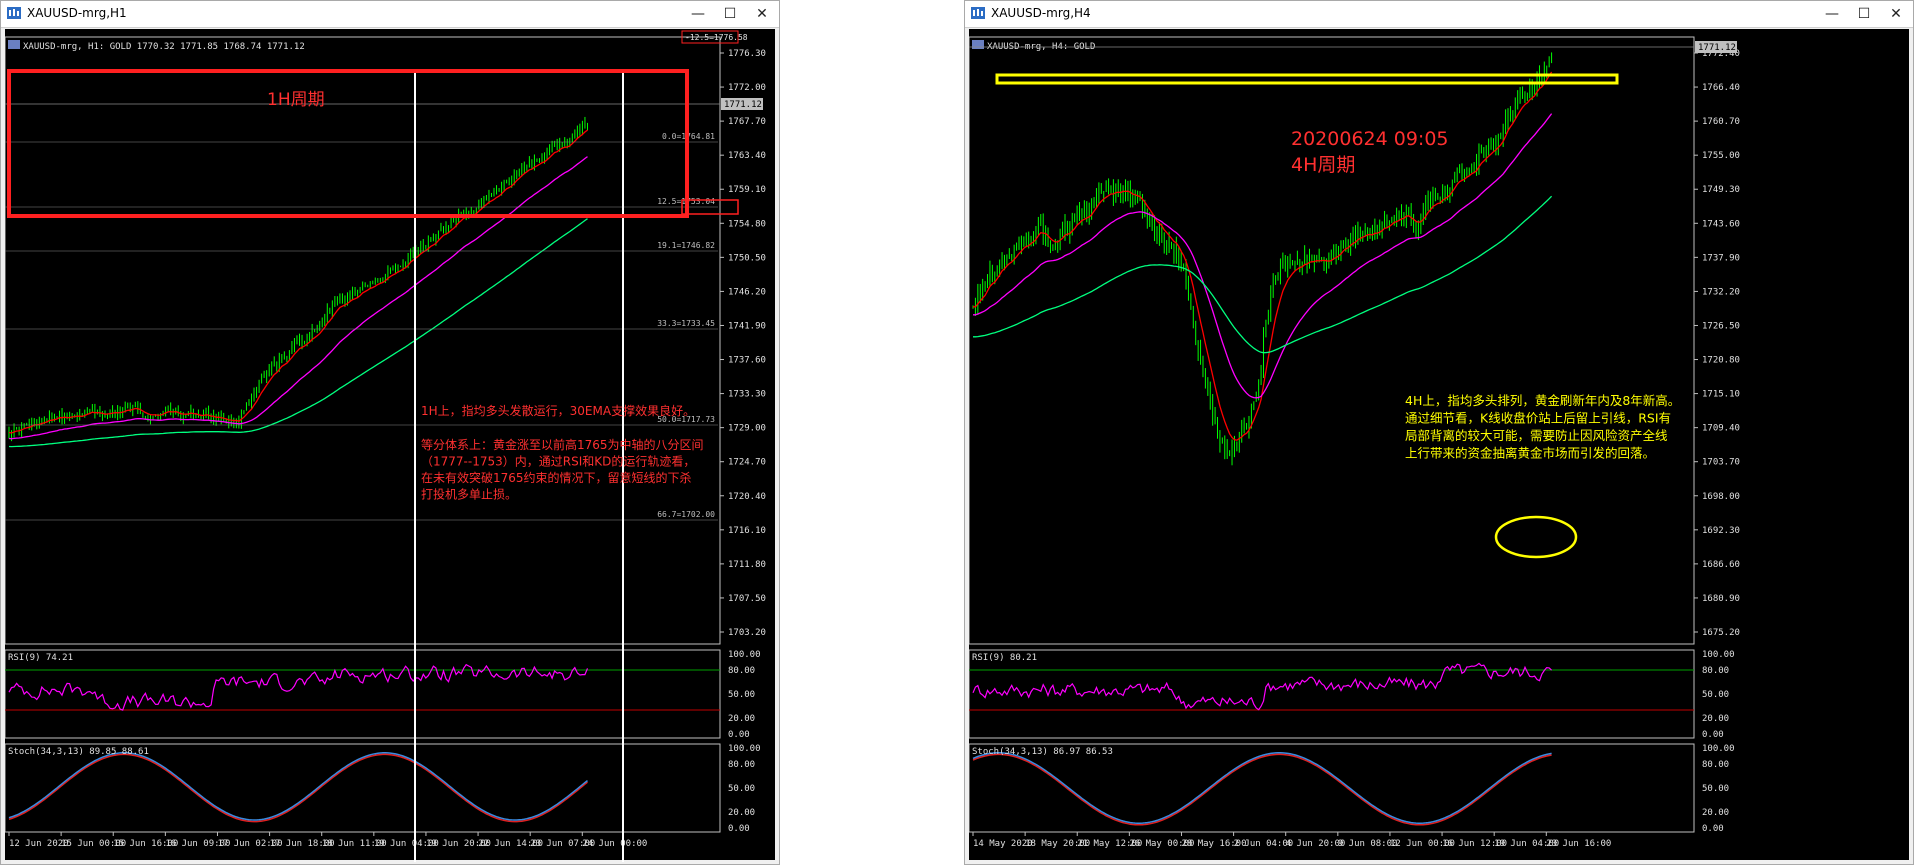 The width and height of the screenshot is (1914, 866). Describe the element at coordinates (747, 395) in the screenshot. I see `price-axis-label: 1733.30` at that location.